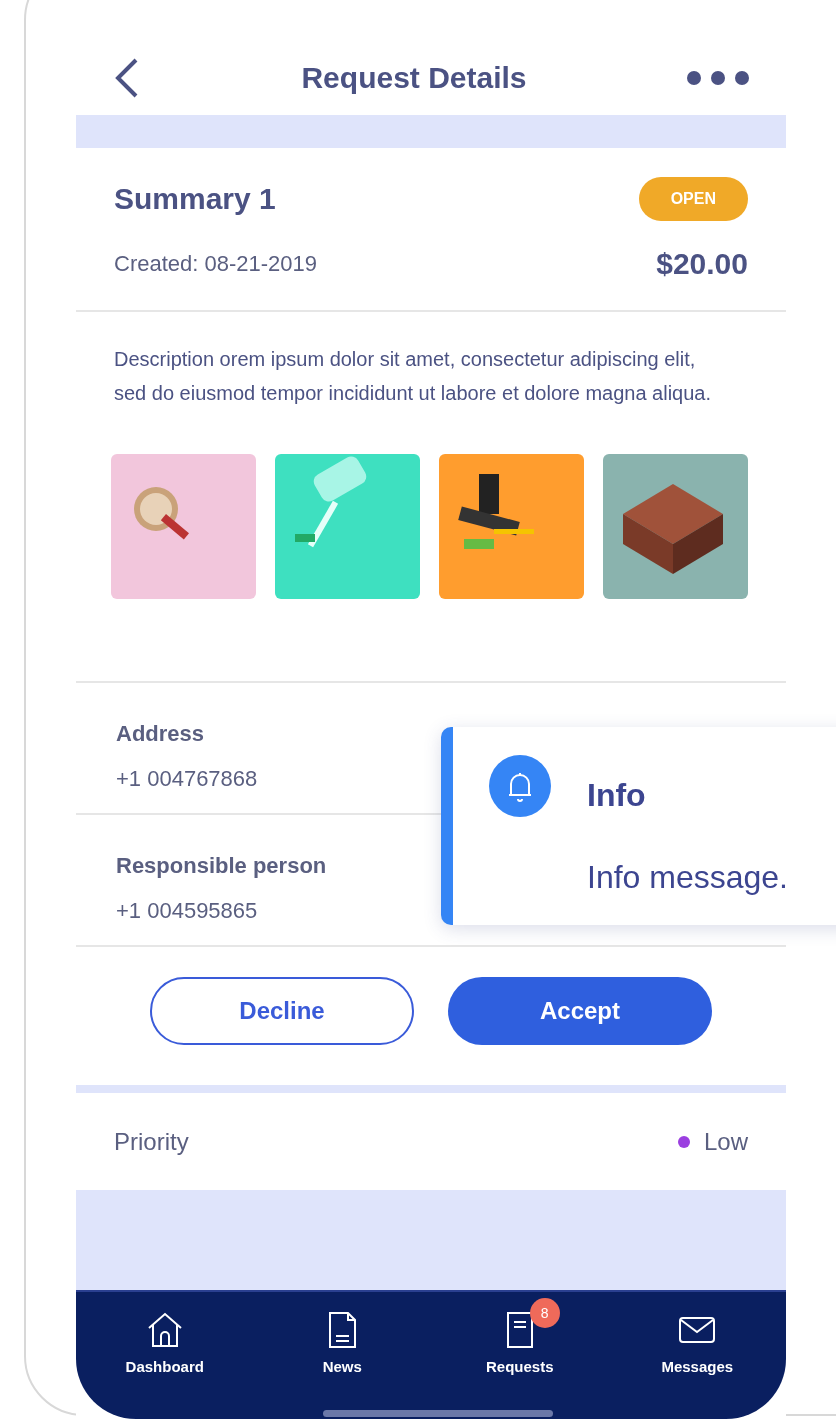 Image resolution: width=836 pixels, height=1419 pixels. I want to click on field-value: +1 004595865, so click(187, 911).